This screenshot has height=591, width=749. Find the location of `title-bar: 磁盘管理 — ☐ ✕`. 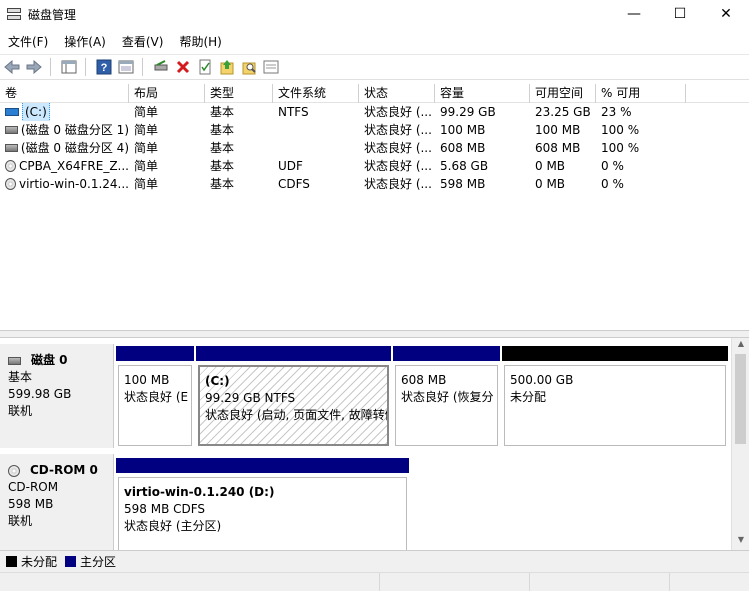

title-bar: 磁盘管理 — ☐ ✕ is located at coordinates (374, 14).